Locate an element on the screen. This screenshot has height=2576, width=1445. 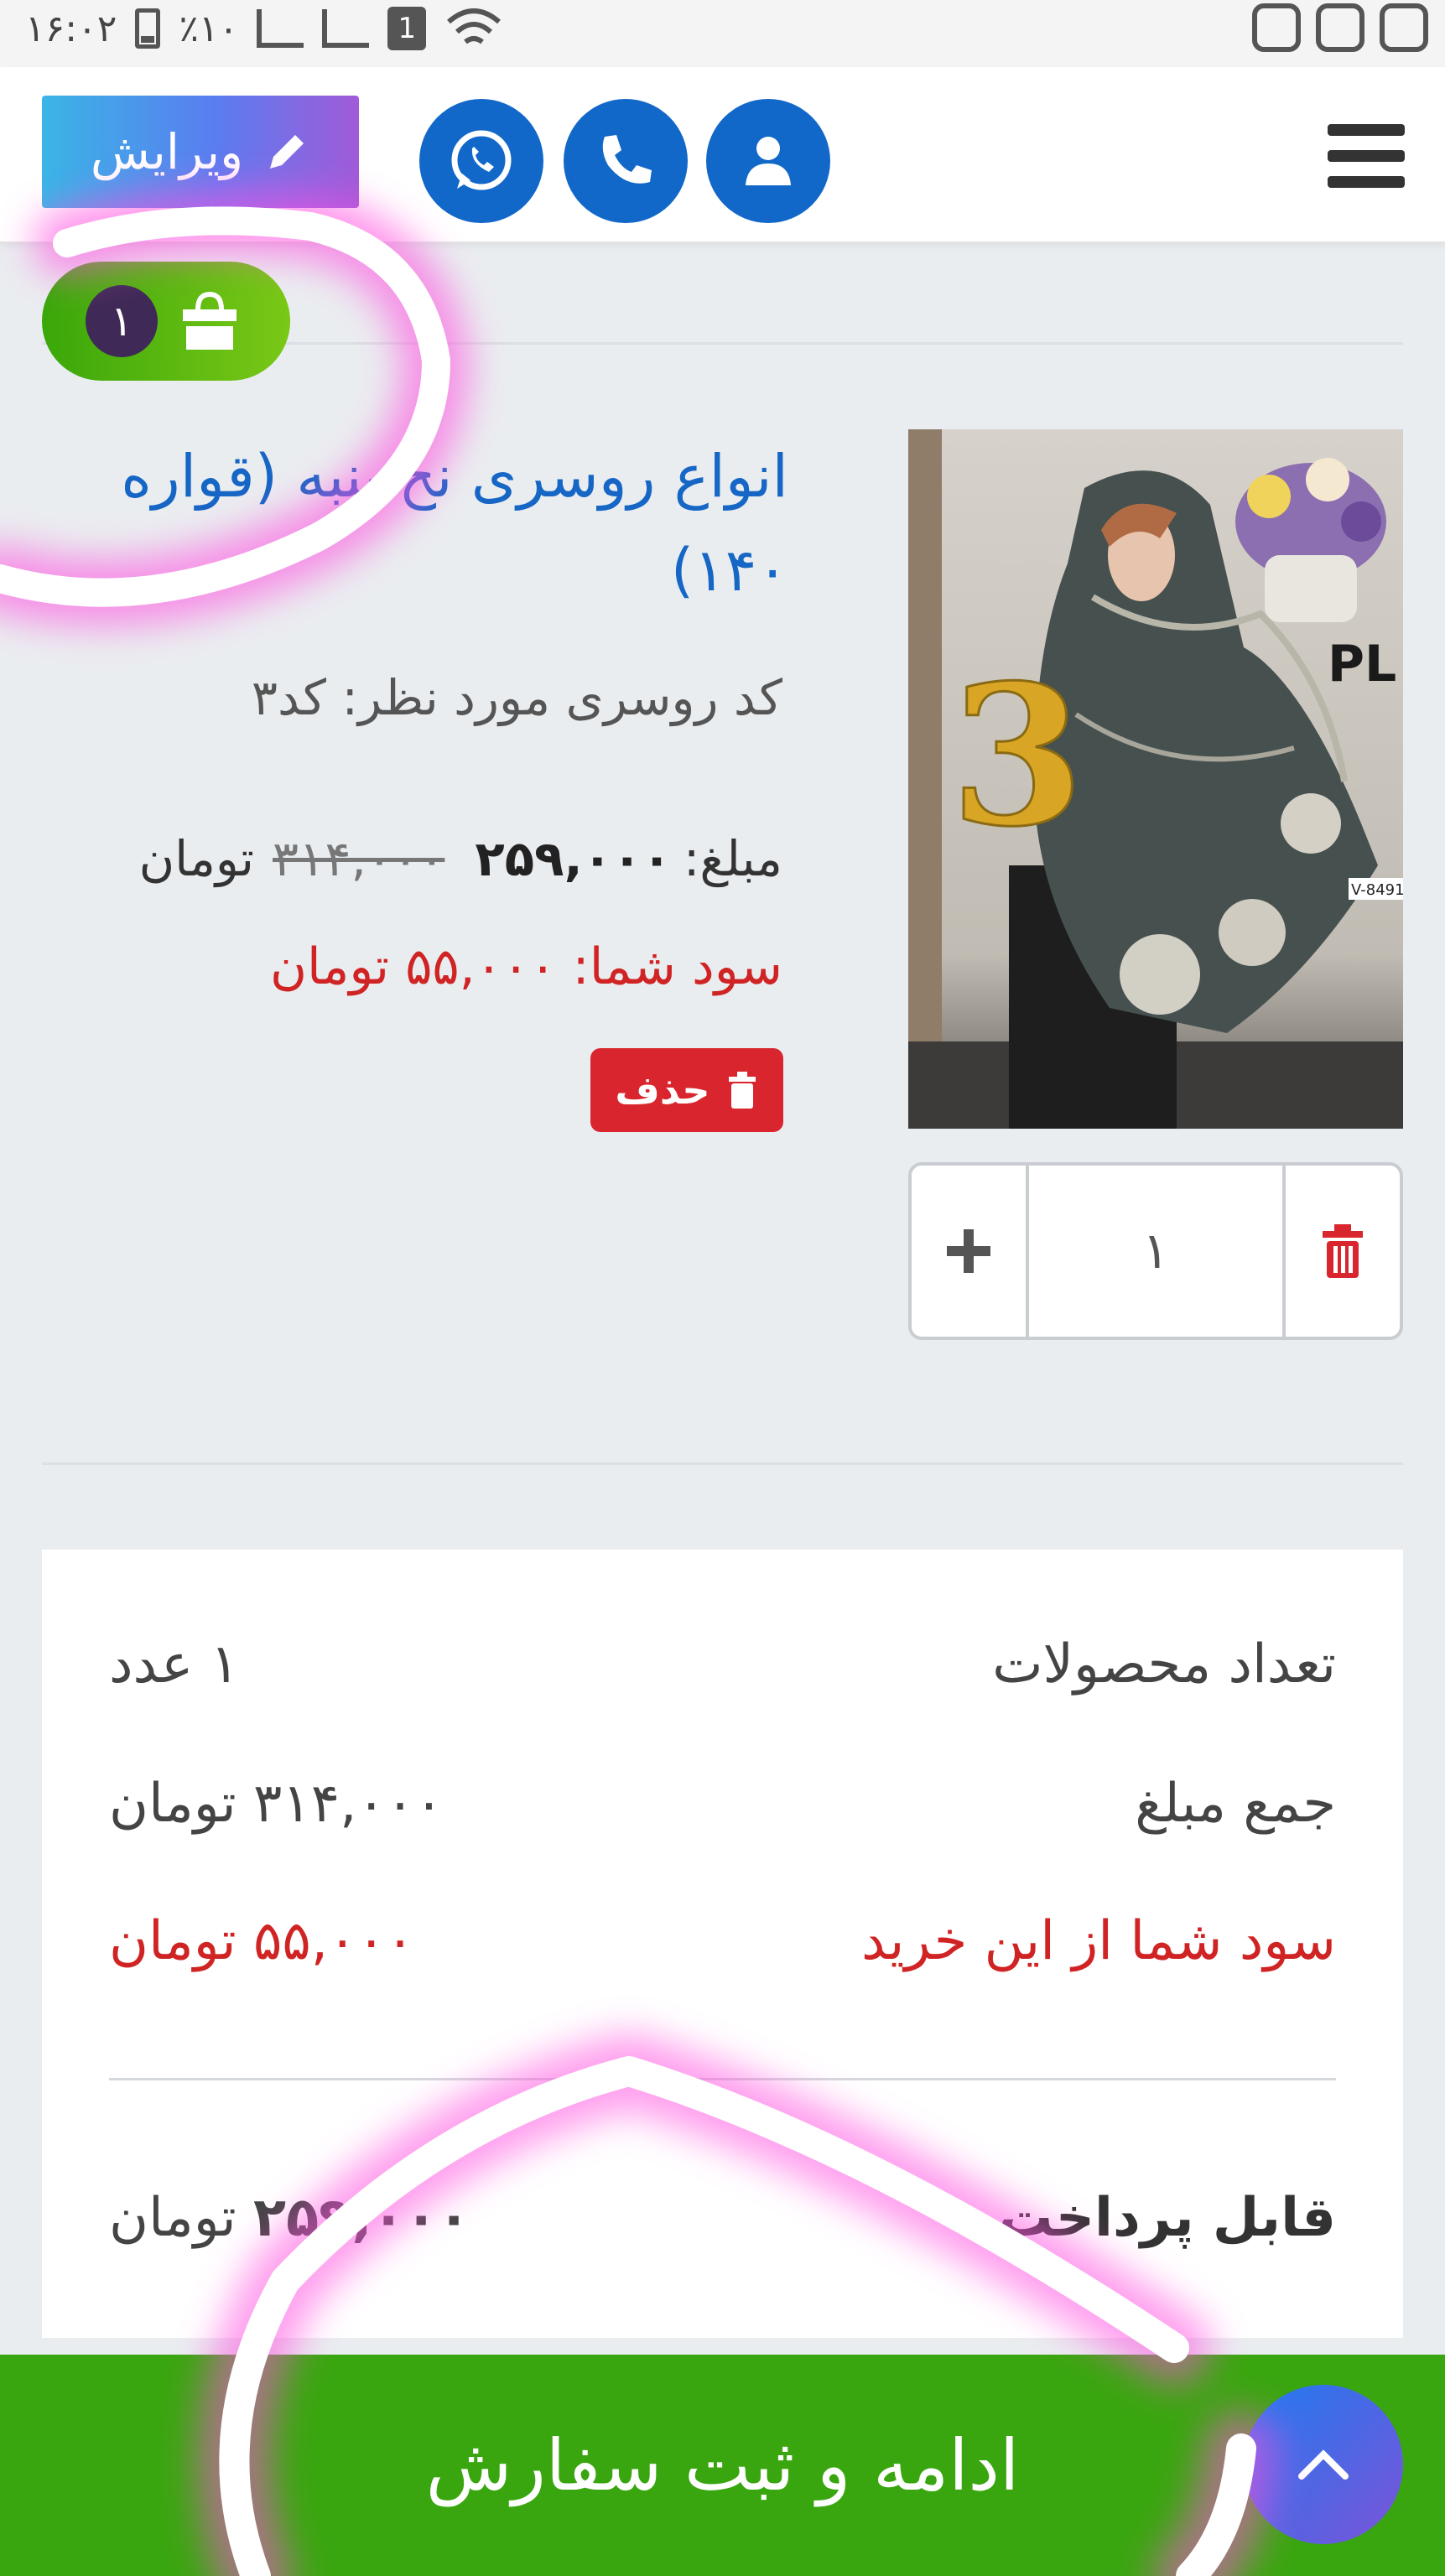
sum-label: جمع مبلغ is located at coordinates (1236, 1804).